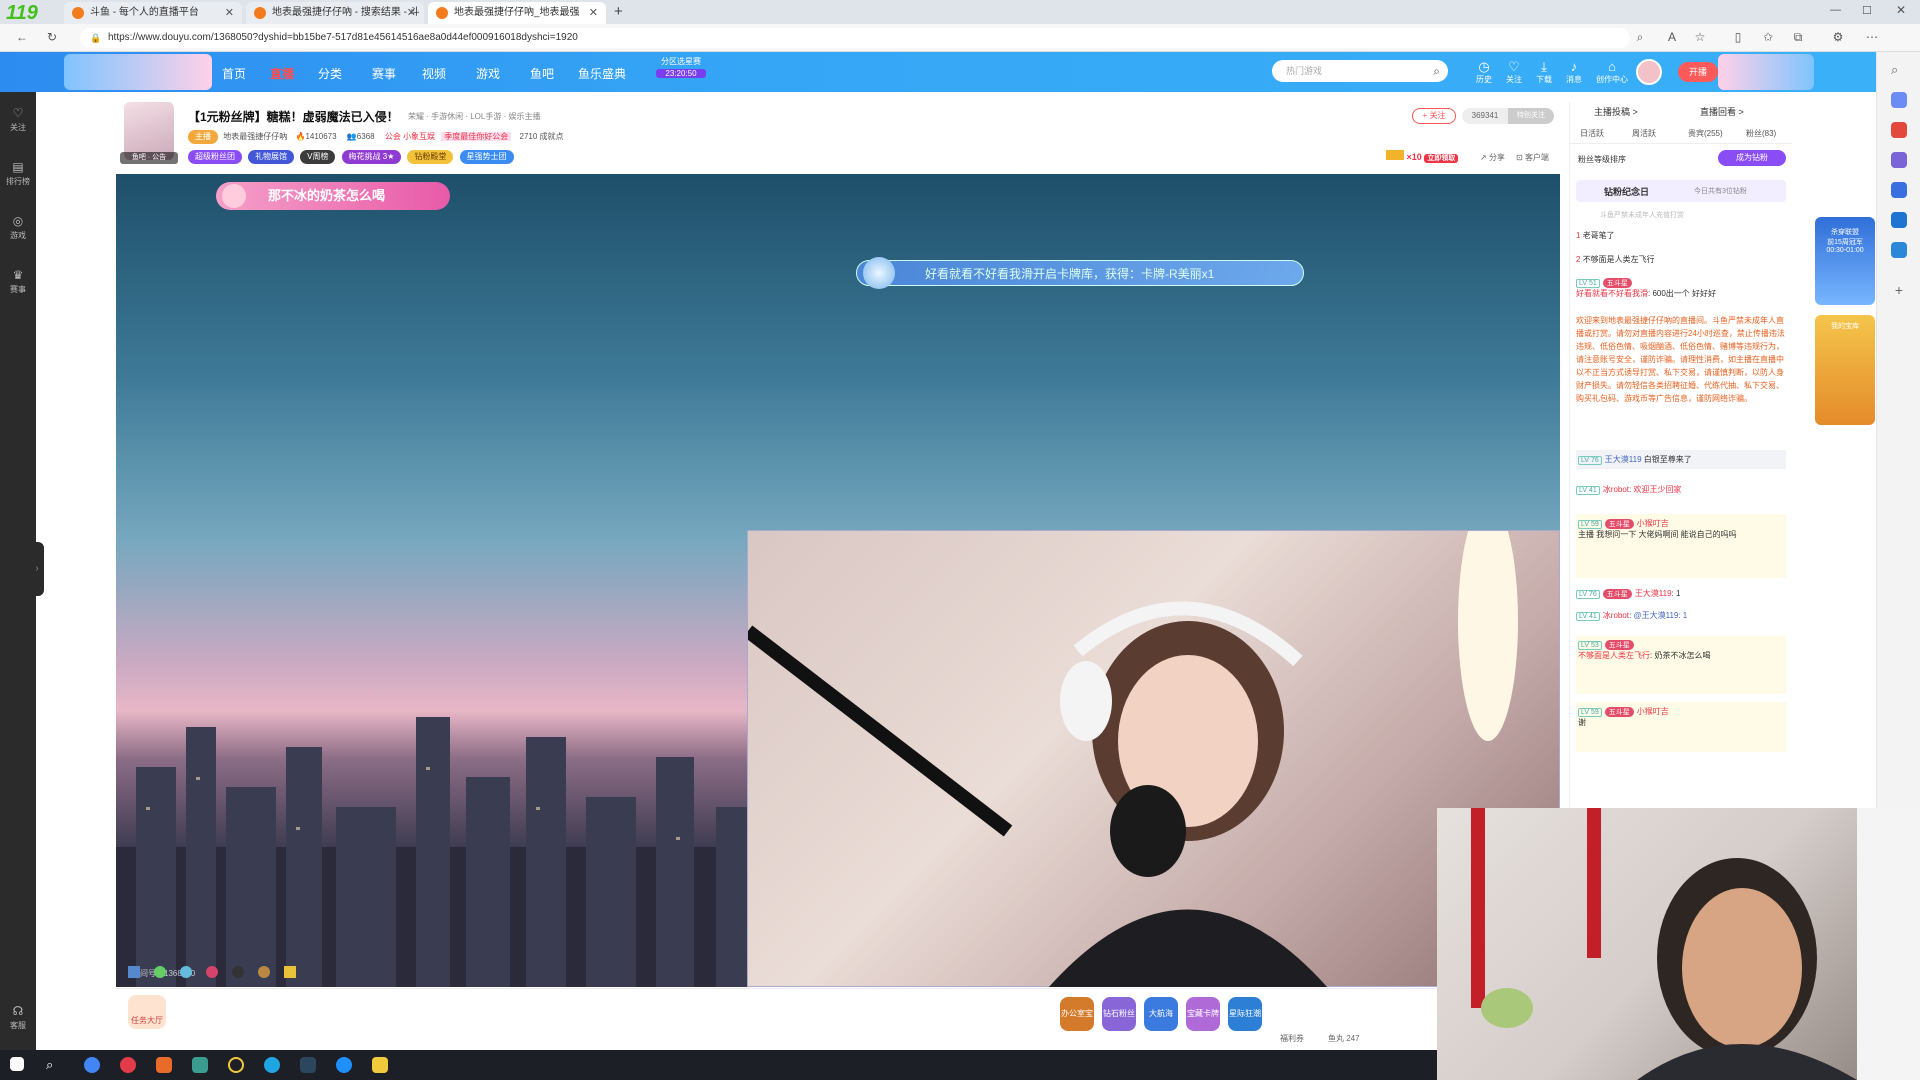  I want to click on nav-festival: 鱼乐盛典, so click(602, 73).